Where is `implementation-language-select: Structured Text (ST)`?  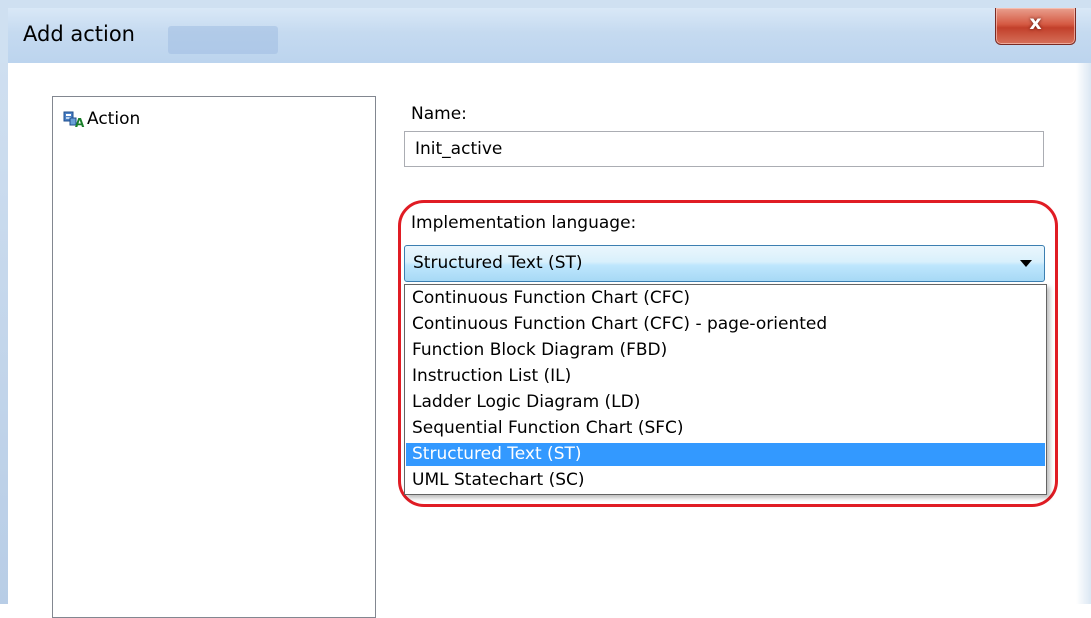
implementation-language-select: Structured Text (ST) is located at coordinates (724, 263).